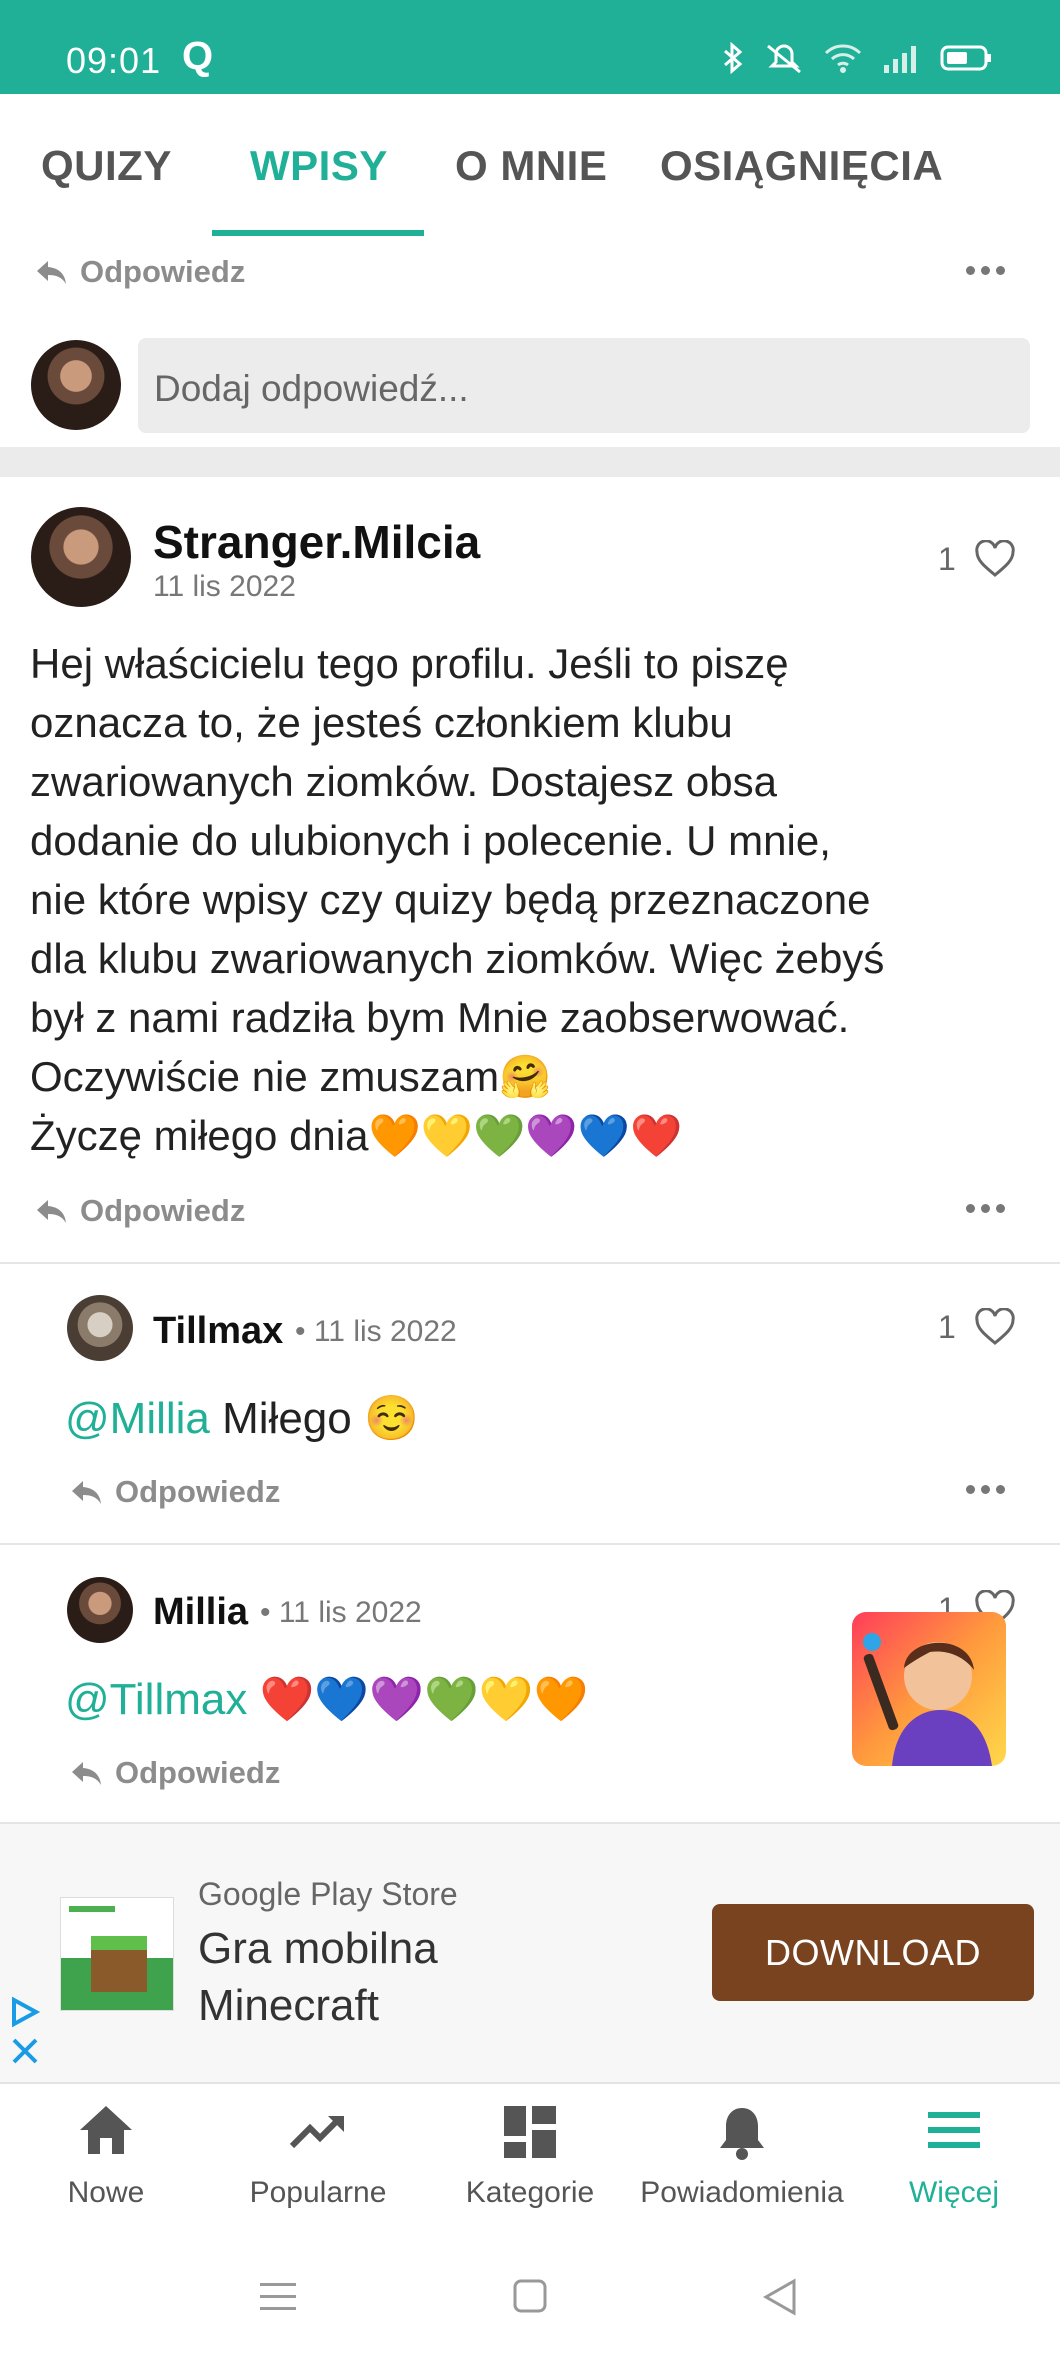 This screenshot has height=2355, width=1060. I want to click on nav-kategorie: Kategorie, so click(530, 2161).